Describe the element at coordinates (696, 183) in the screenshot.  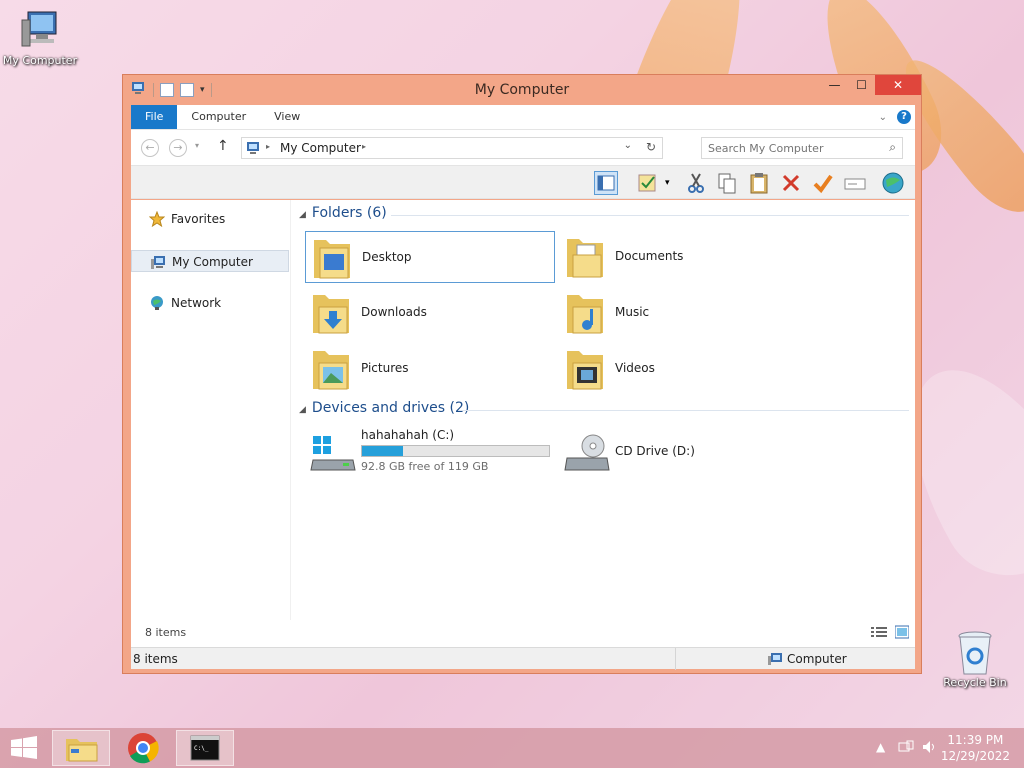
I see `cut-button` at that location.